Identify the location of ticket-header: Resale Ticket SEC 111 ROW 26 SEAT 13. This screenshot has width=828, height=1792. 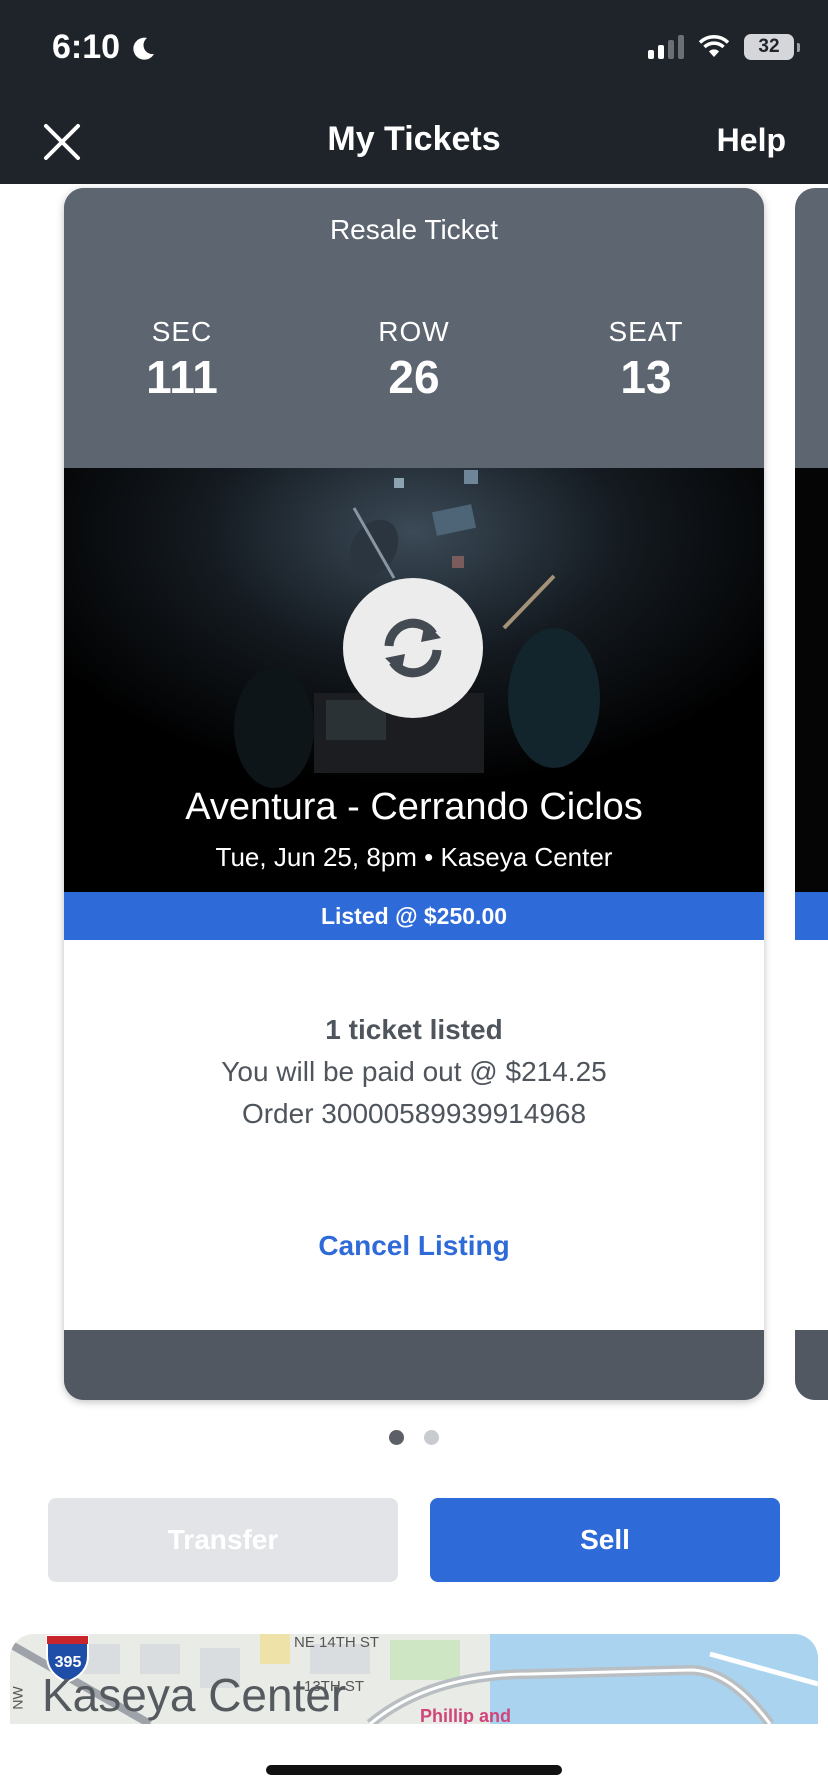
(414, 328).